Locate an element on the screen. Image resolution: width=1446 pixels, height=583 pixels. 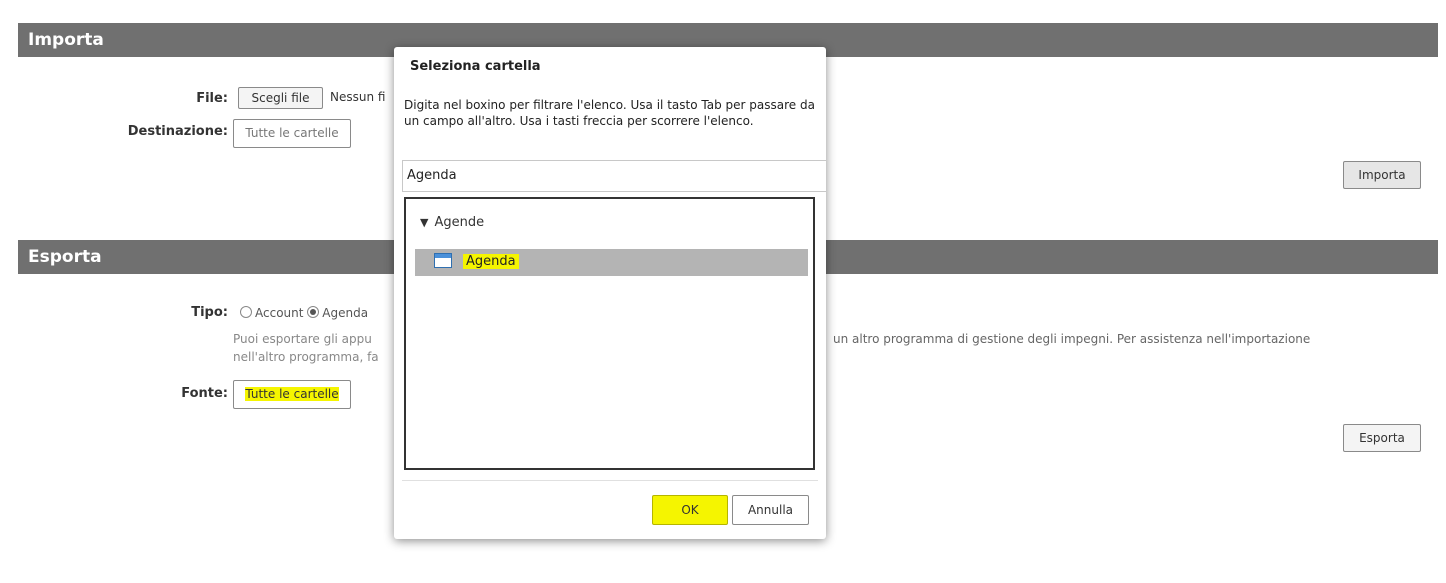
tree-node-agende: ▼ Agende is located at coordinates (452, 222).